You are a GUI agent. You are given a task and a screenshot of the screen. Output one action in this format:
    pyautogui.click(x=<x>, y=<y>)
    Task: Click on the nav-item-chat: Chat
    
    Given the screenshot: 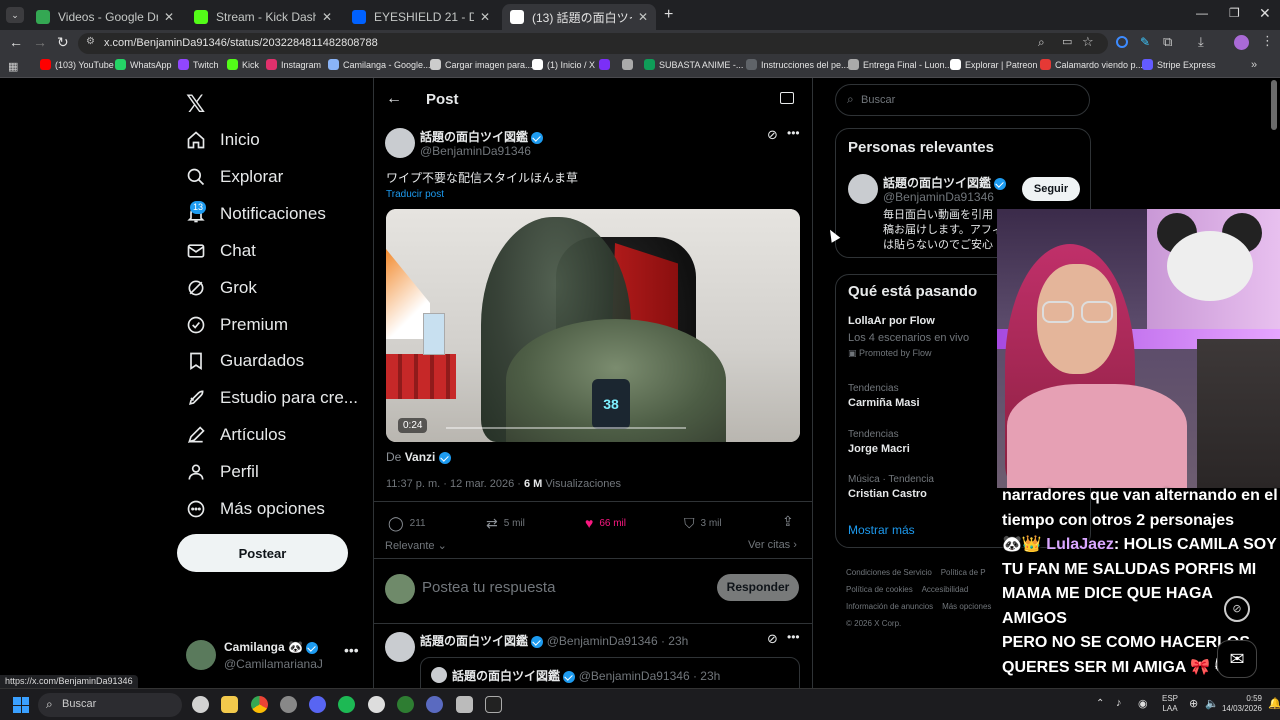 What is the action you would take?
    pyautogui.click(x=221, y=251)
    